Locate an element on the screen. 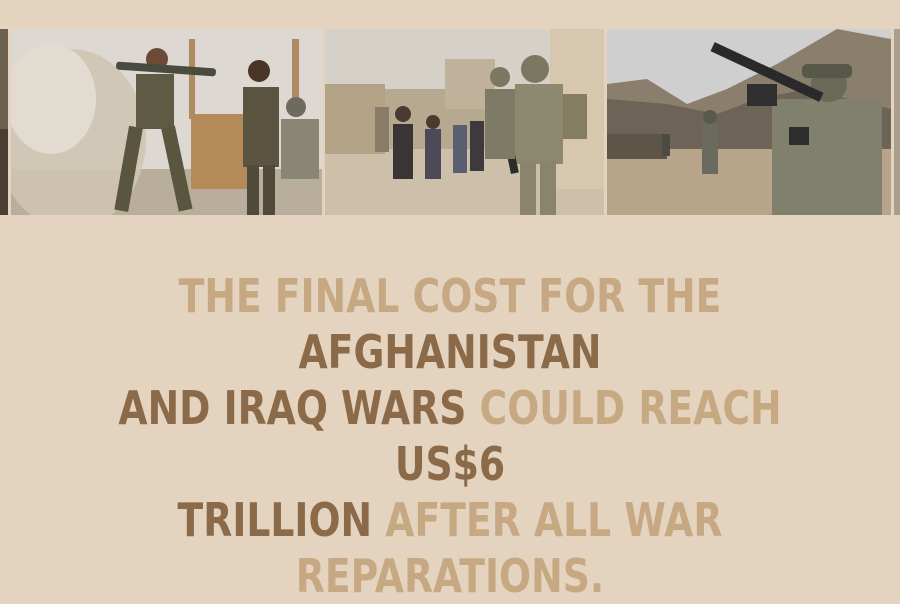 This screenshot has height=604, width=900. photo-rocket-launcher-soldiers is located at coordinates (166, 122).